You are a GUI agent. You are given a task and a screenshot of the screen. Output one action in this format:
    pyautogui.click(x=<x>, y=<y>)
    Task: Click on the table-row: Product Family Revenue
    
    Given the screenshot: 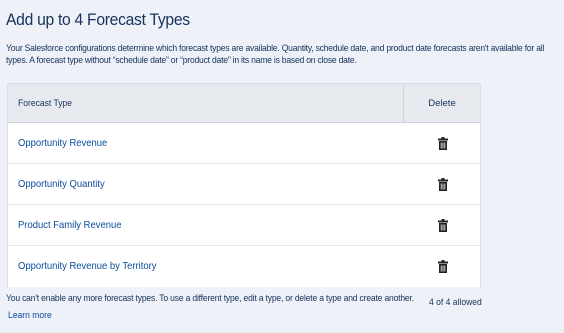 What is the action you would take?
    pyautogui.click(x=244, y=225)
    